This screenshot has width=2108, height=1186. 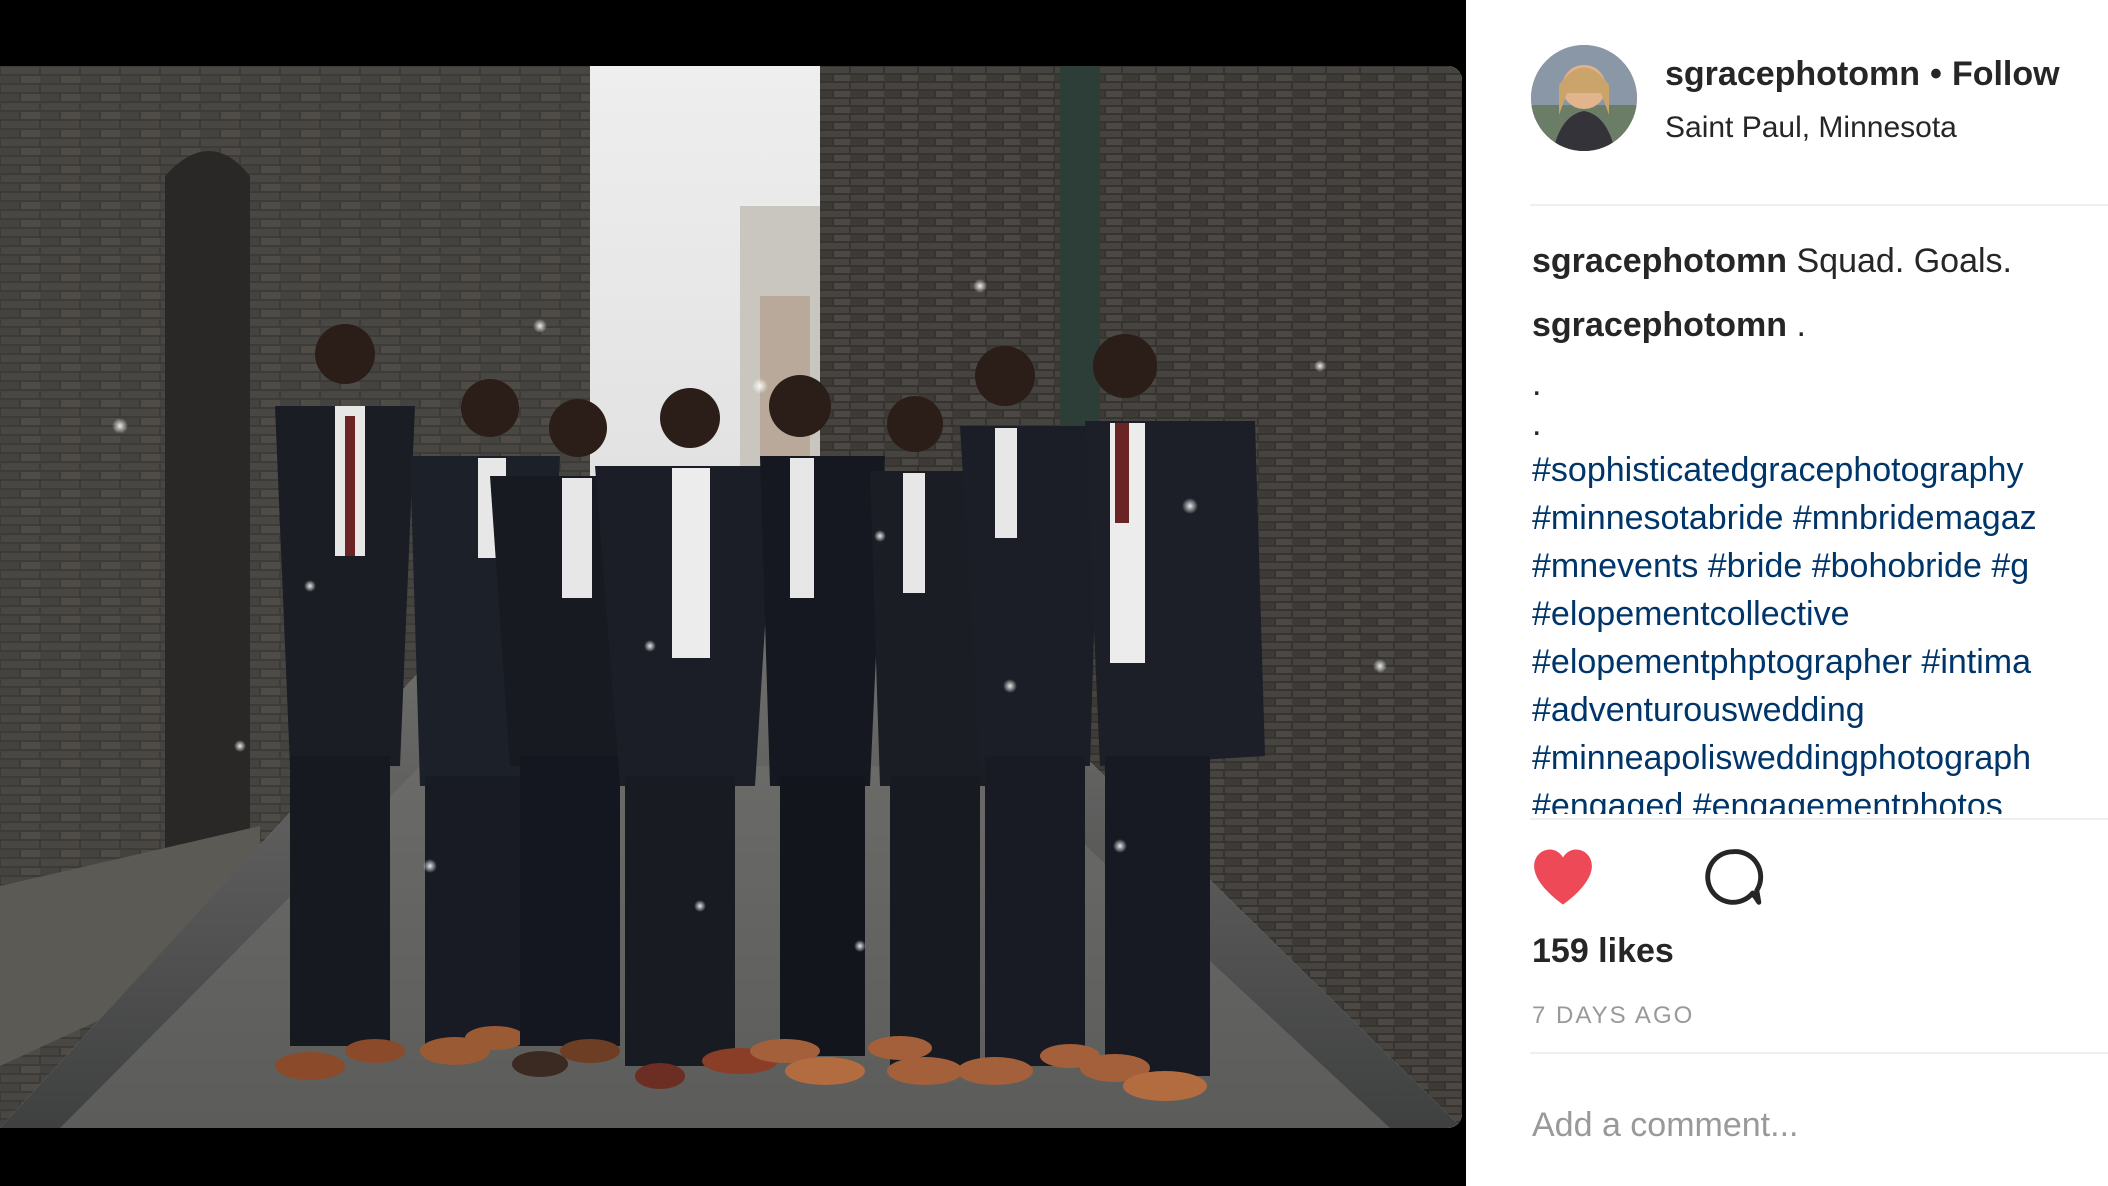 What do you see at coordinates (1819, 819) in the screenshot?
I see `comments-divider` at bounding box center [1819, 819].